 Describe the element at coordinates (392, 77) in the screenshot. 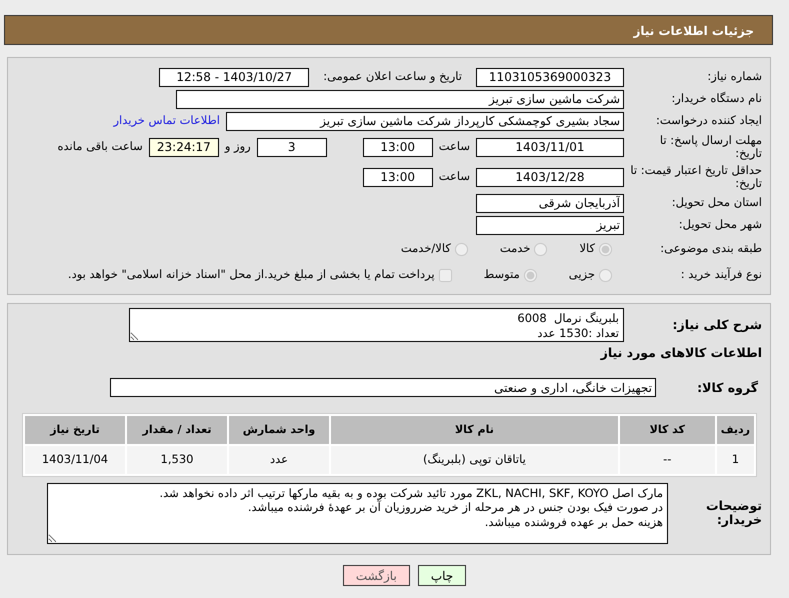

I see `field-label: تاریخ و ساعت اعلان عمومی:` at that location.